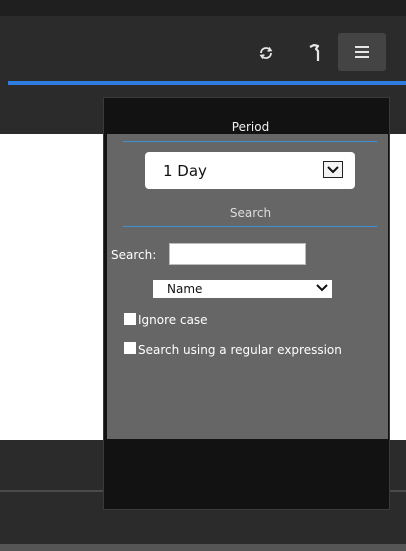 The image size is (406, 551). What do you see at coordinates (134, 255) in the screenshot?
I see `search-label: Search:` at bounding box center [134, 255].